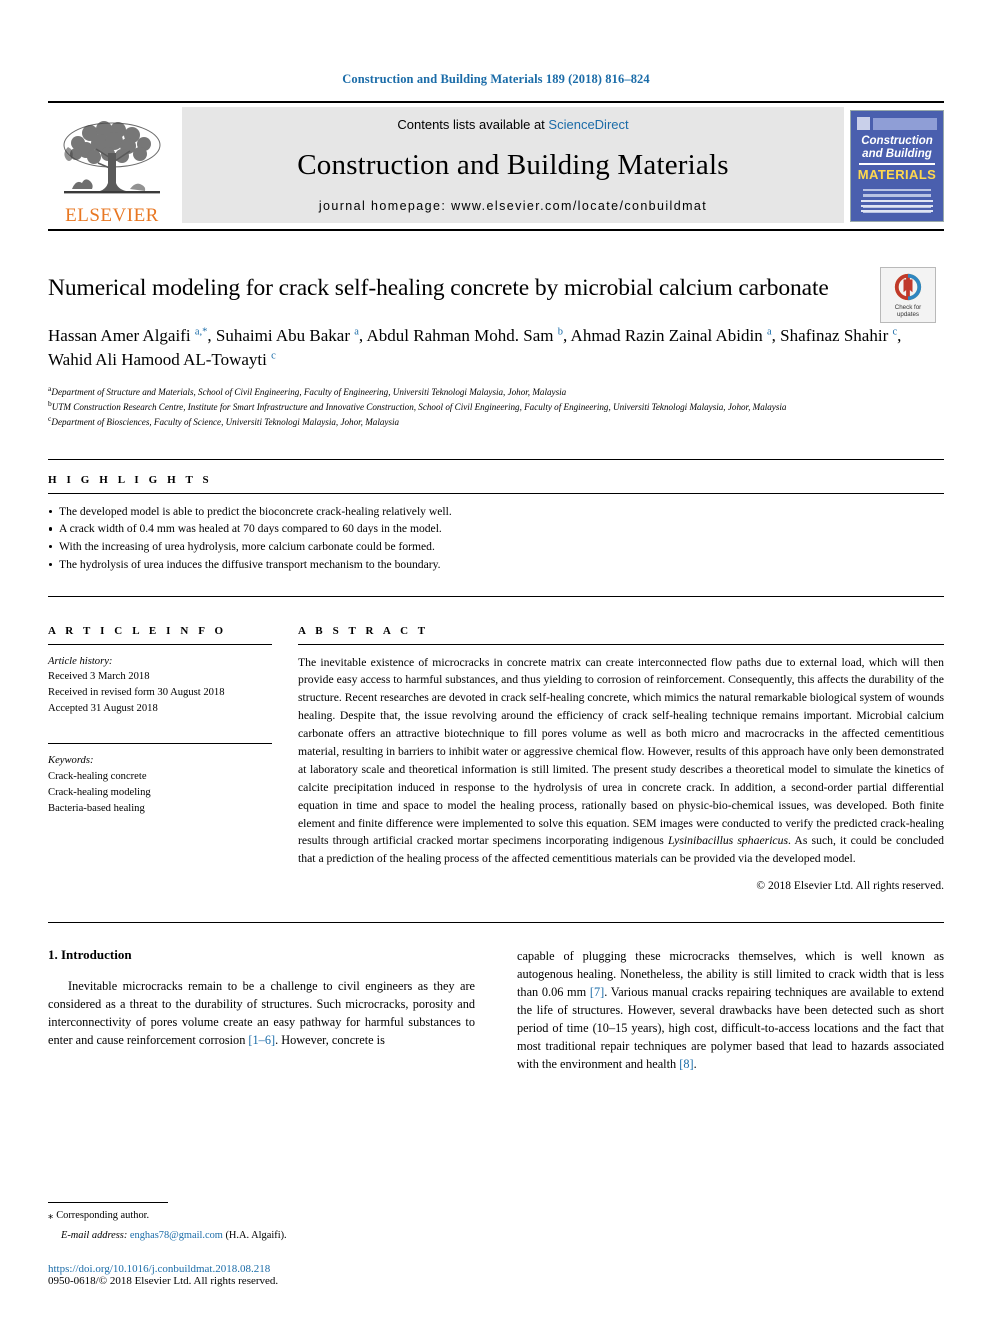  What do you see at coordinates (103, 1215) in the screenshot?
I see `corresponding-author-label: Corresponding author.` at bounding box center [103, 1215].